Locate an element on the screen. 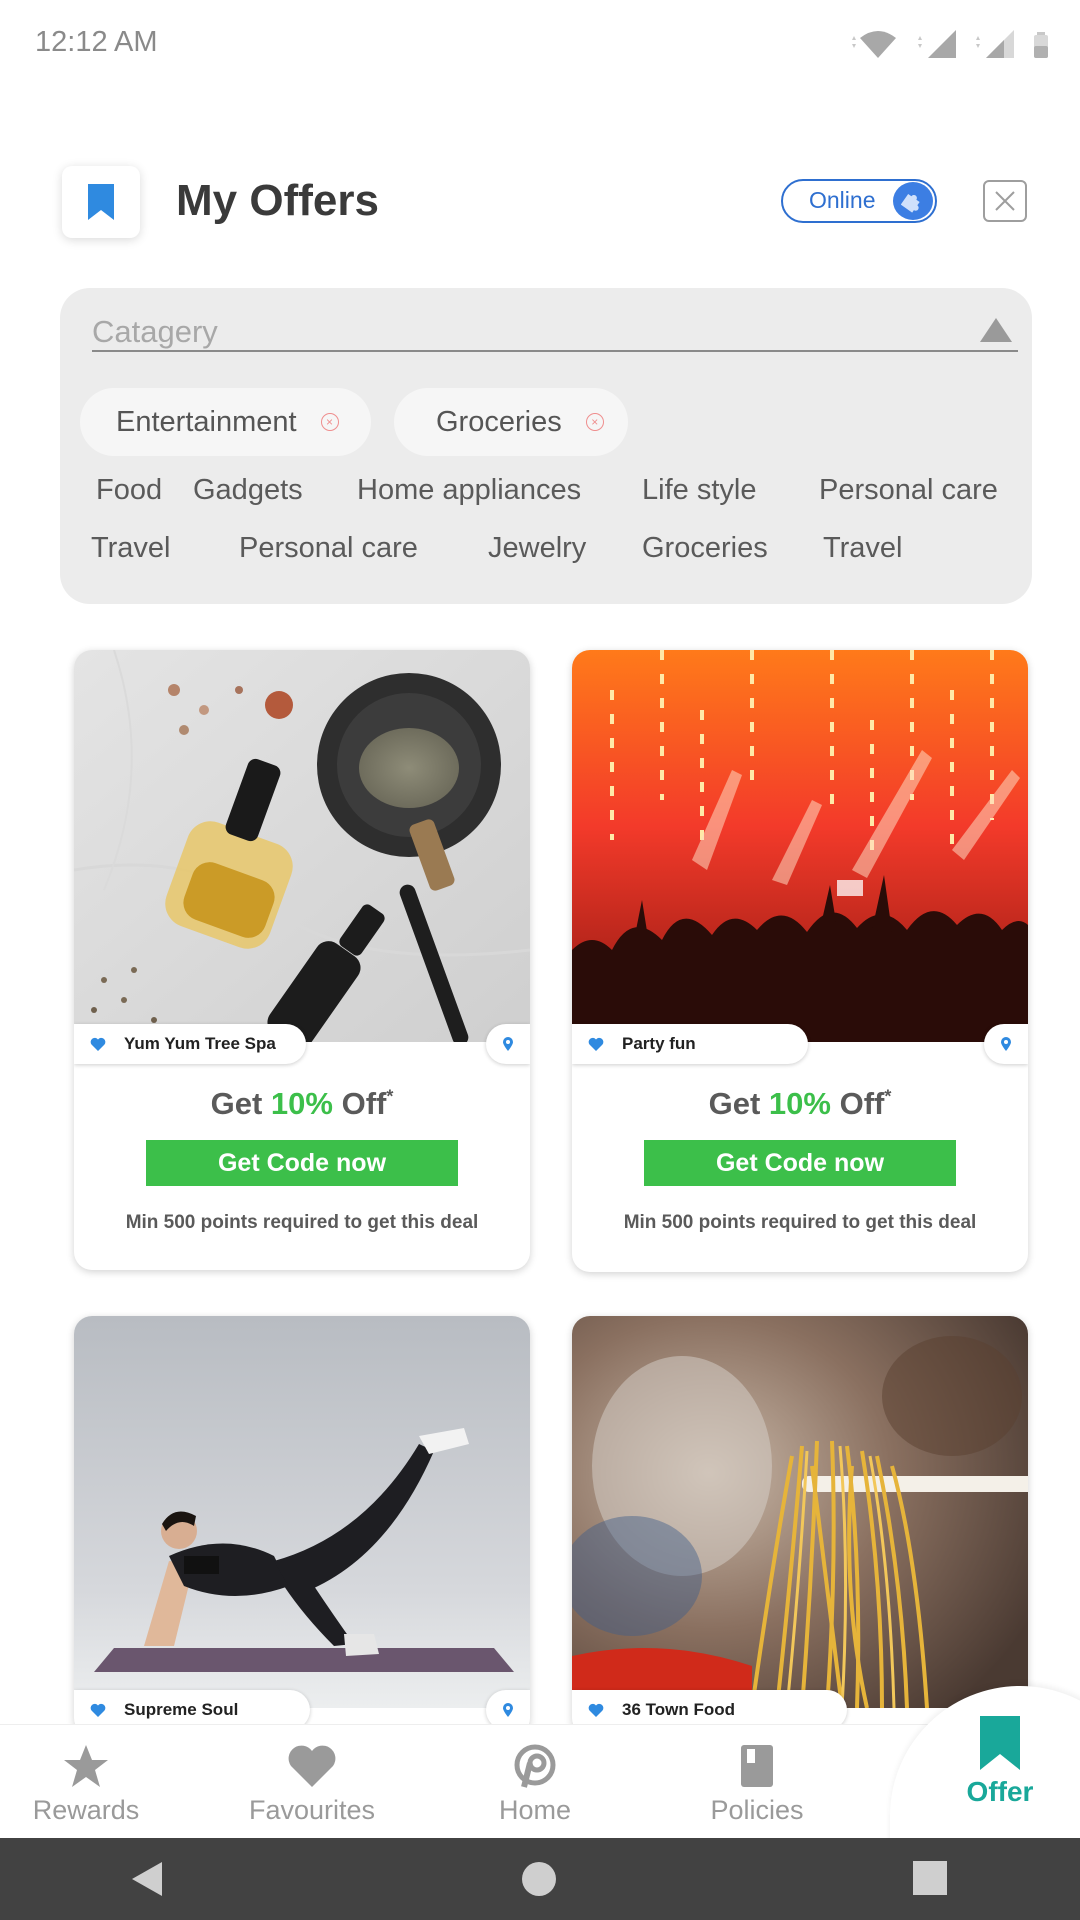 The height and width of the screenshot is (1920, 1080). category-item-home-appliances: Home appliances is located at coordinates (469, 490).